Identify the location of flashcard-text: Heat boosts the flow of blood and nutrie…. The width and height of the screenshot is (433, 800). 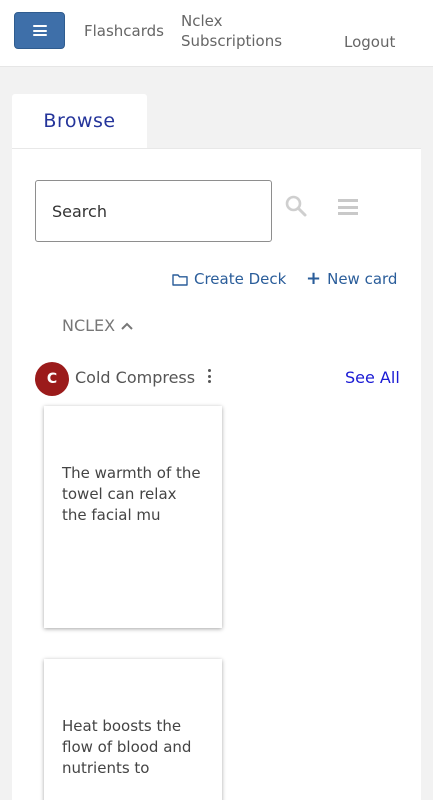
(127, 747).